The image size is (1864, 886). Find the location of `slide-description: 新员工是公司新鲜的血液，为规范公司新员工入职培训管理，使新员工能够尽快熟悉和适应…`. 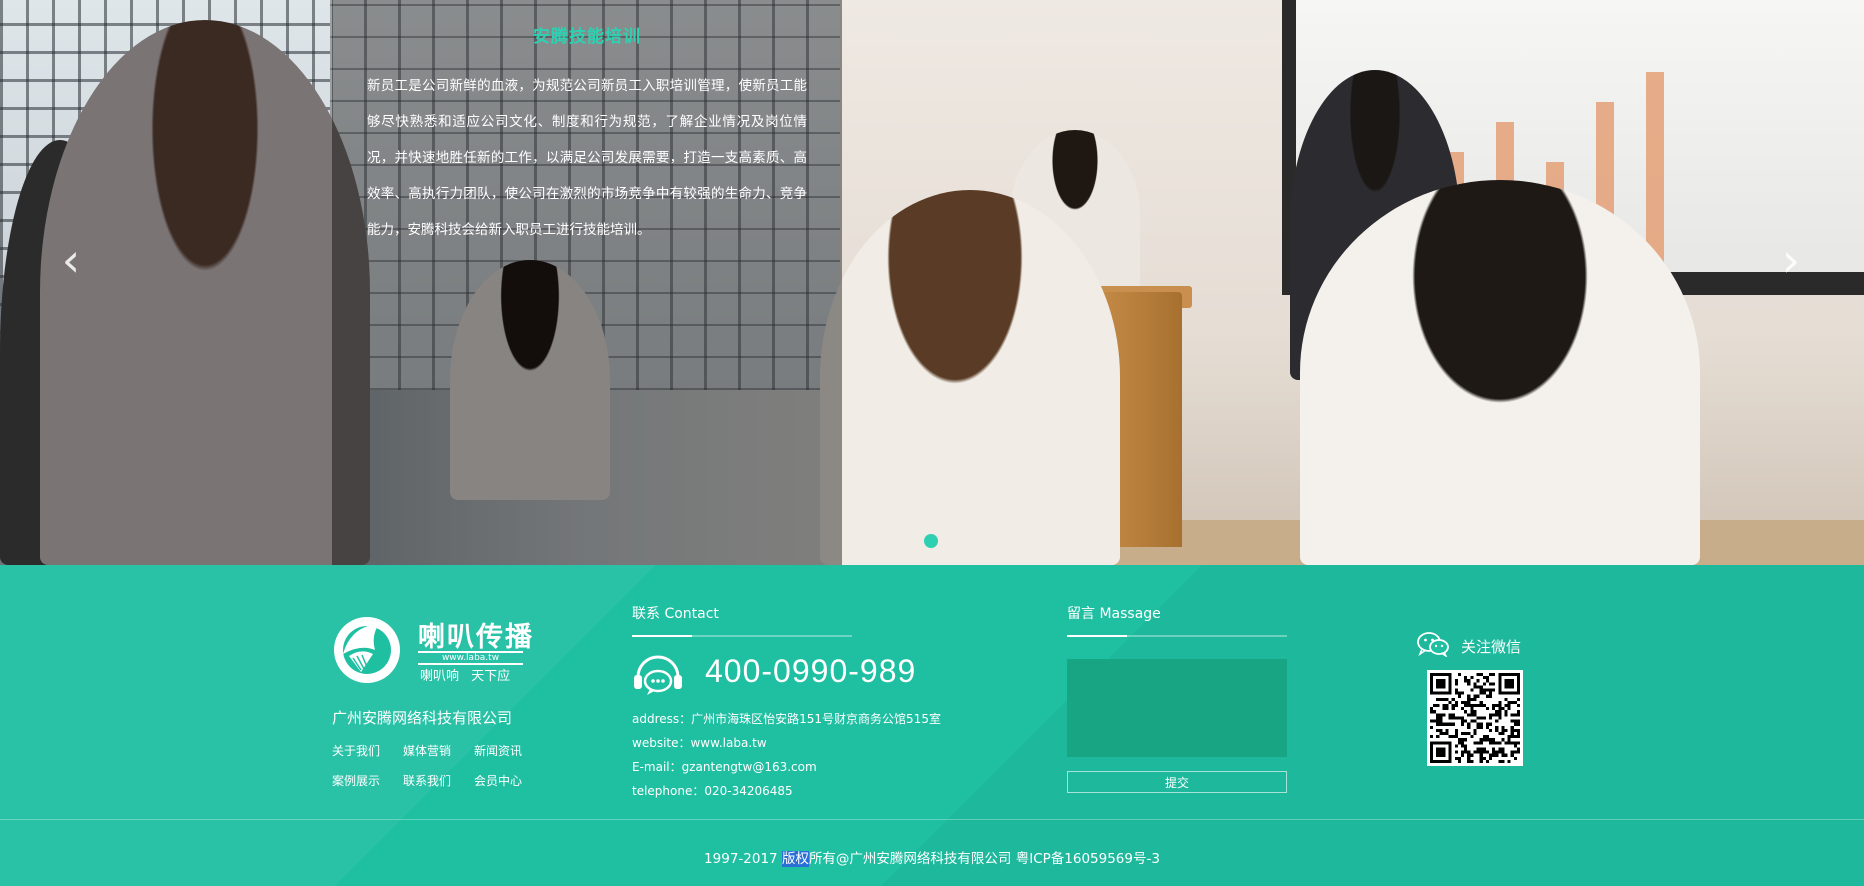

slide-description: 新员工是公司新鲜的血液，为规范公司新员工入职培训管理，使新员工能够尽快熟悉和适应… is located at coordinates (587, 158).